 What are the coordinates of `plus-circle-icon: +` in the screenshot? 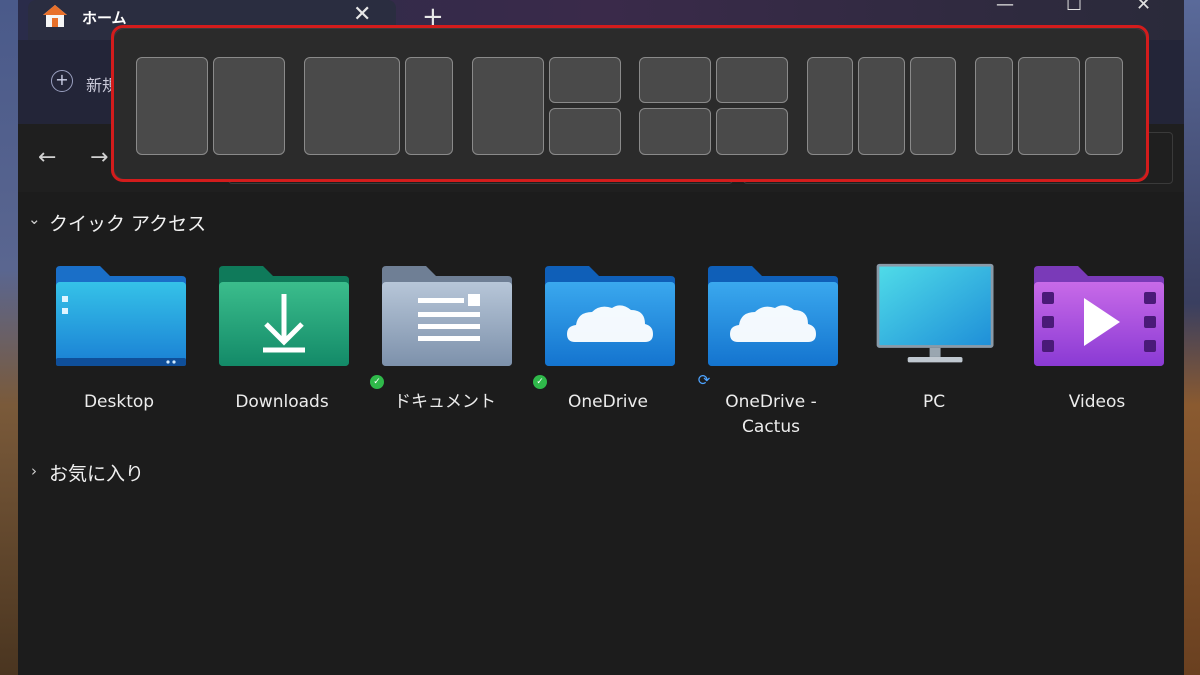 It's located at (62, 81).